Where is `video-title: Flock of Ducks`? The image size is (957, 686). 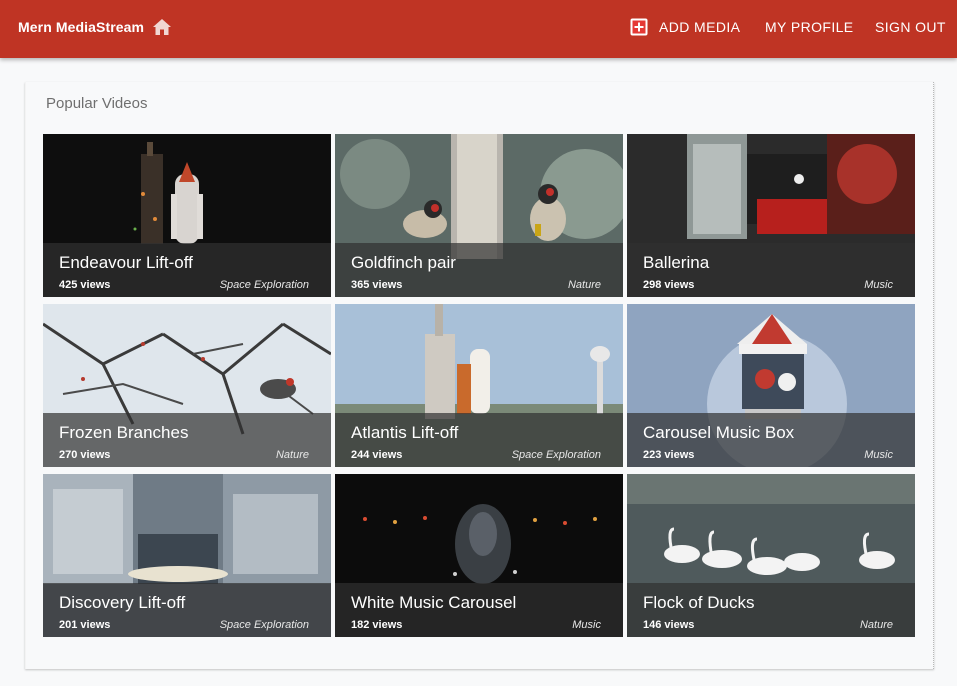
video-title: Flock of Ducks is located at coordinates (699, 602).